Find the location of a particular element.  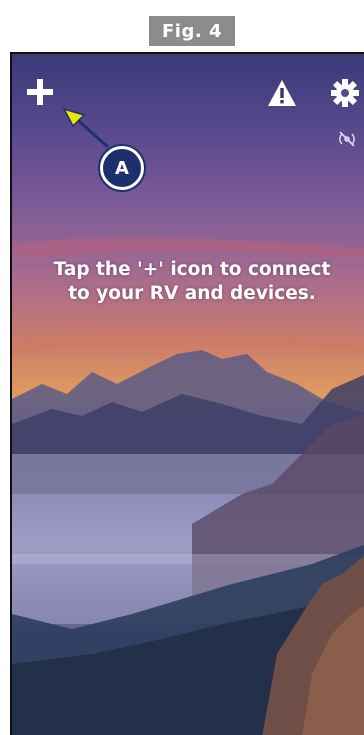

warning-triangle-icon is located at coordinates (282, 93).